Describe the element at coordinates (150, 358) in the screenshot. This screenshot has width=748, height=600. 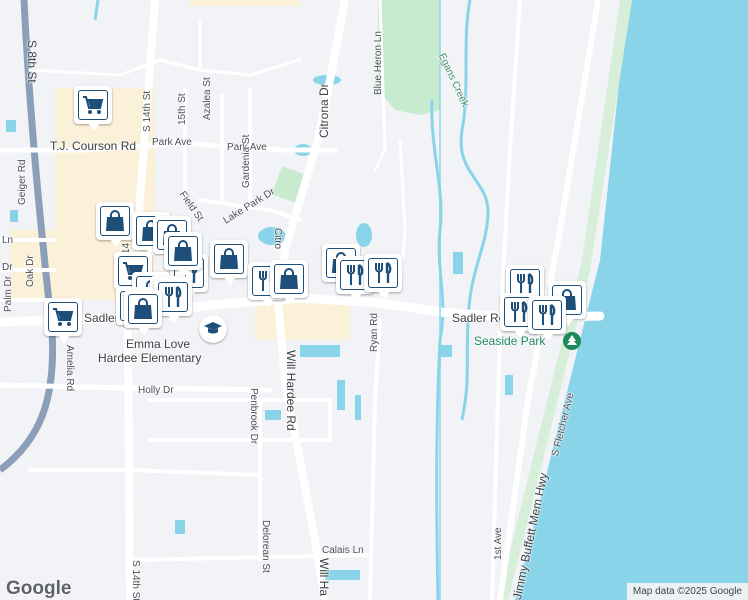
I see `school-label: Hardee Elementary` at that location.